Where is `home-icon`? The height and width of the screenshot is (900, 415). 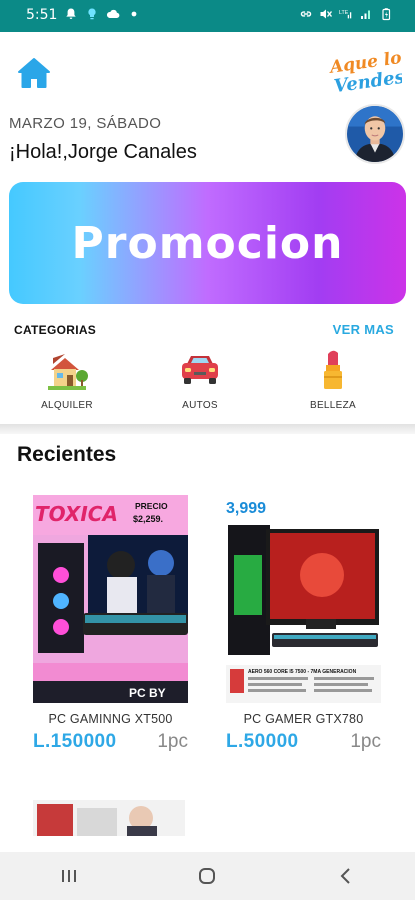
home-icon is located at coordinates (34, 73).